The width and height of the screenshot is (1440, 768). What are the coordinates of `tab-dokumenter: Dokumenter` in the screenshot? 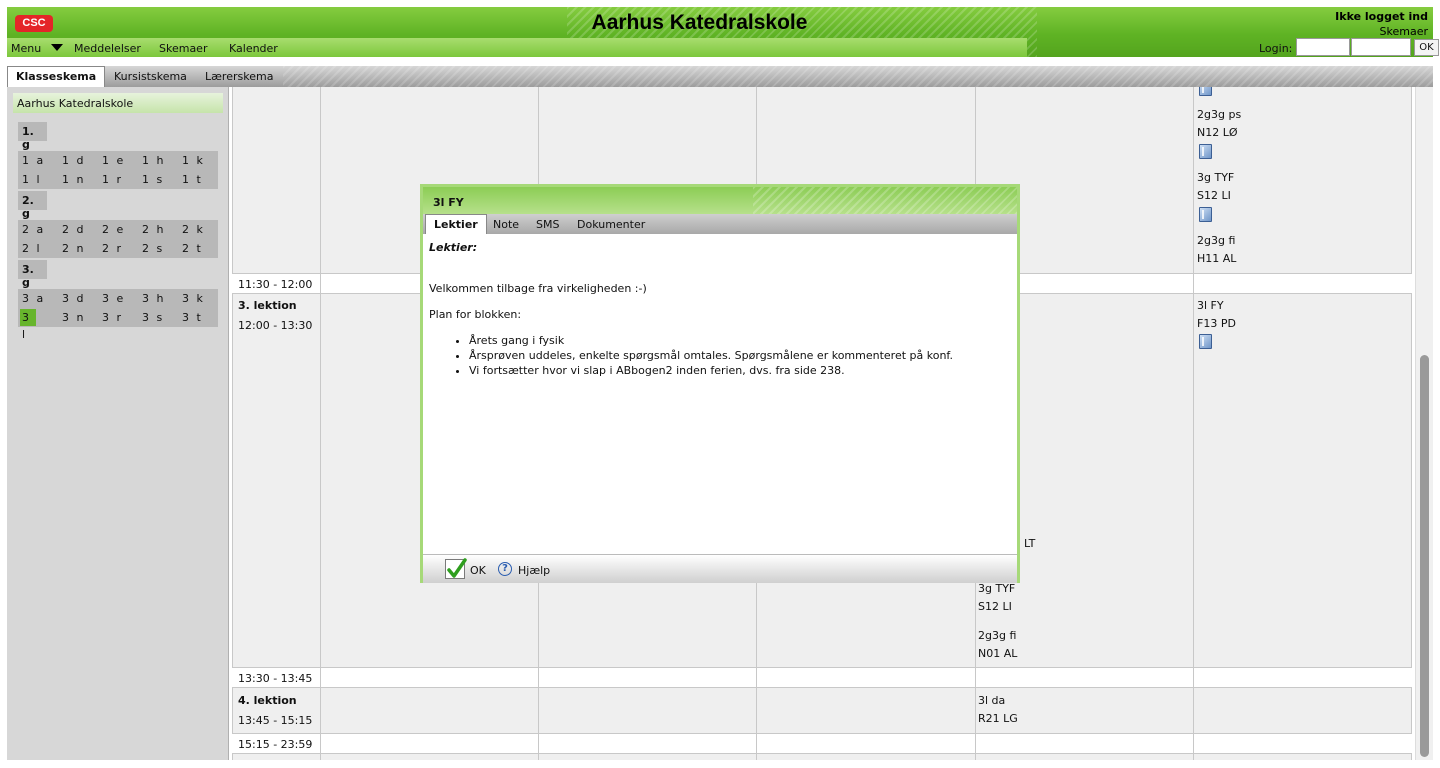 It's located at (611, 224).